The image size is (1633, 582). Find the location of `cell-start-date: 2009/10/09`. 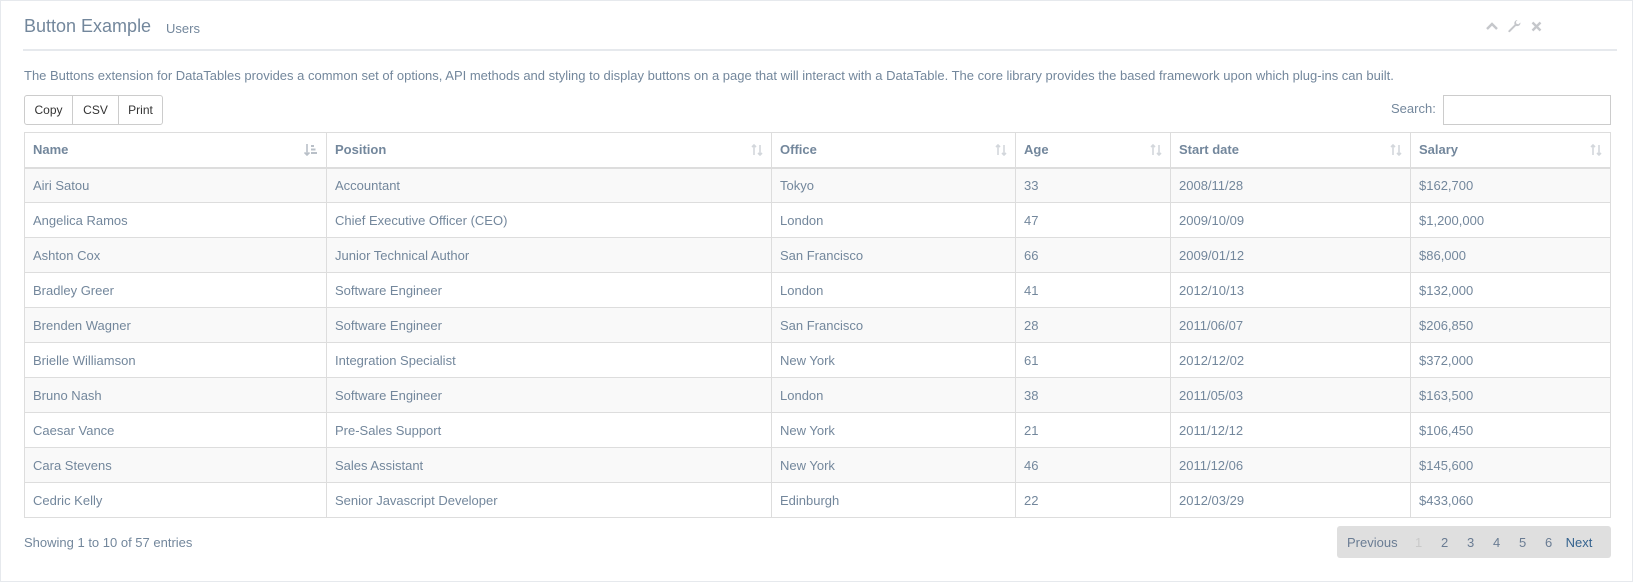

cell-start-date: 2009/10/09 is located at coordinates (1290, 220).